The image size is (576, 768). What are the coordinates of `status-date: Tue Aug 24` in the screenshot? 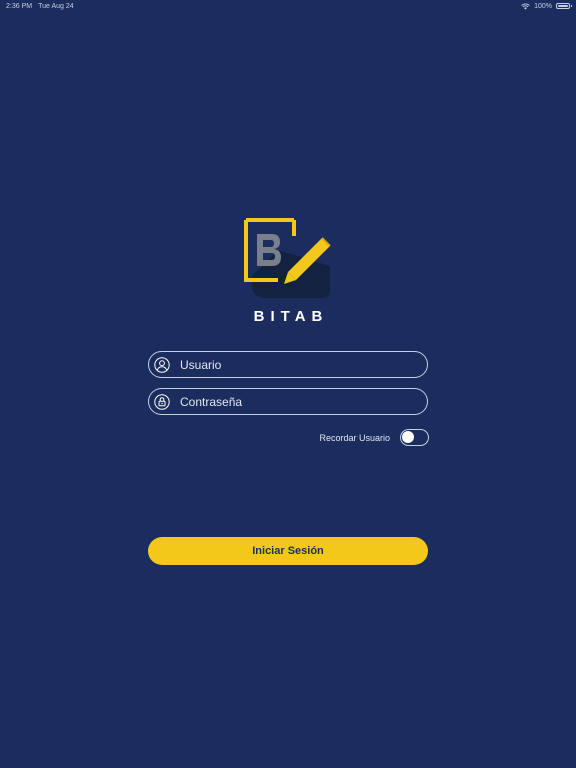 It's located at (56, 6).